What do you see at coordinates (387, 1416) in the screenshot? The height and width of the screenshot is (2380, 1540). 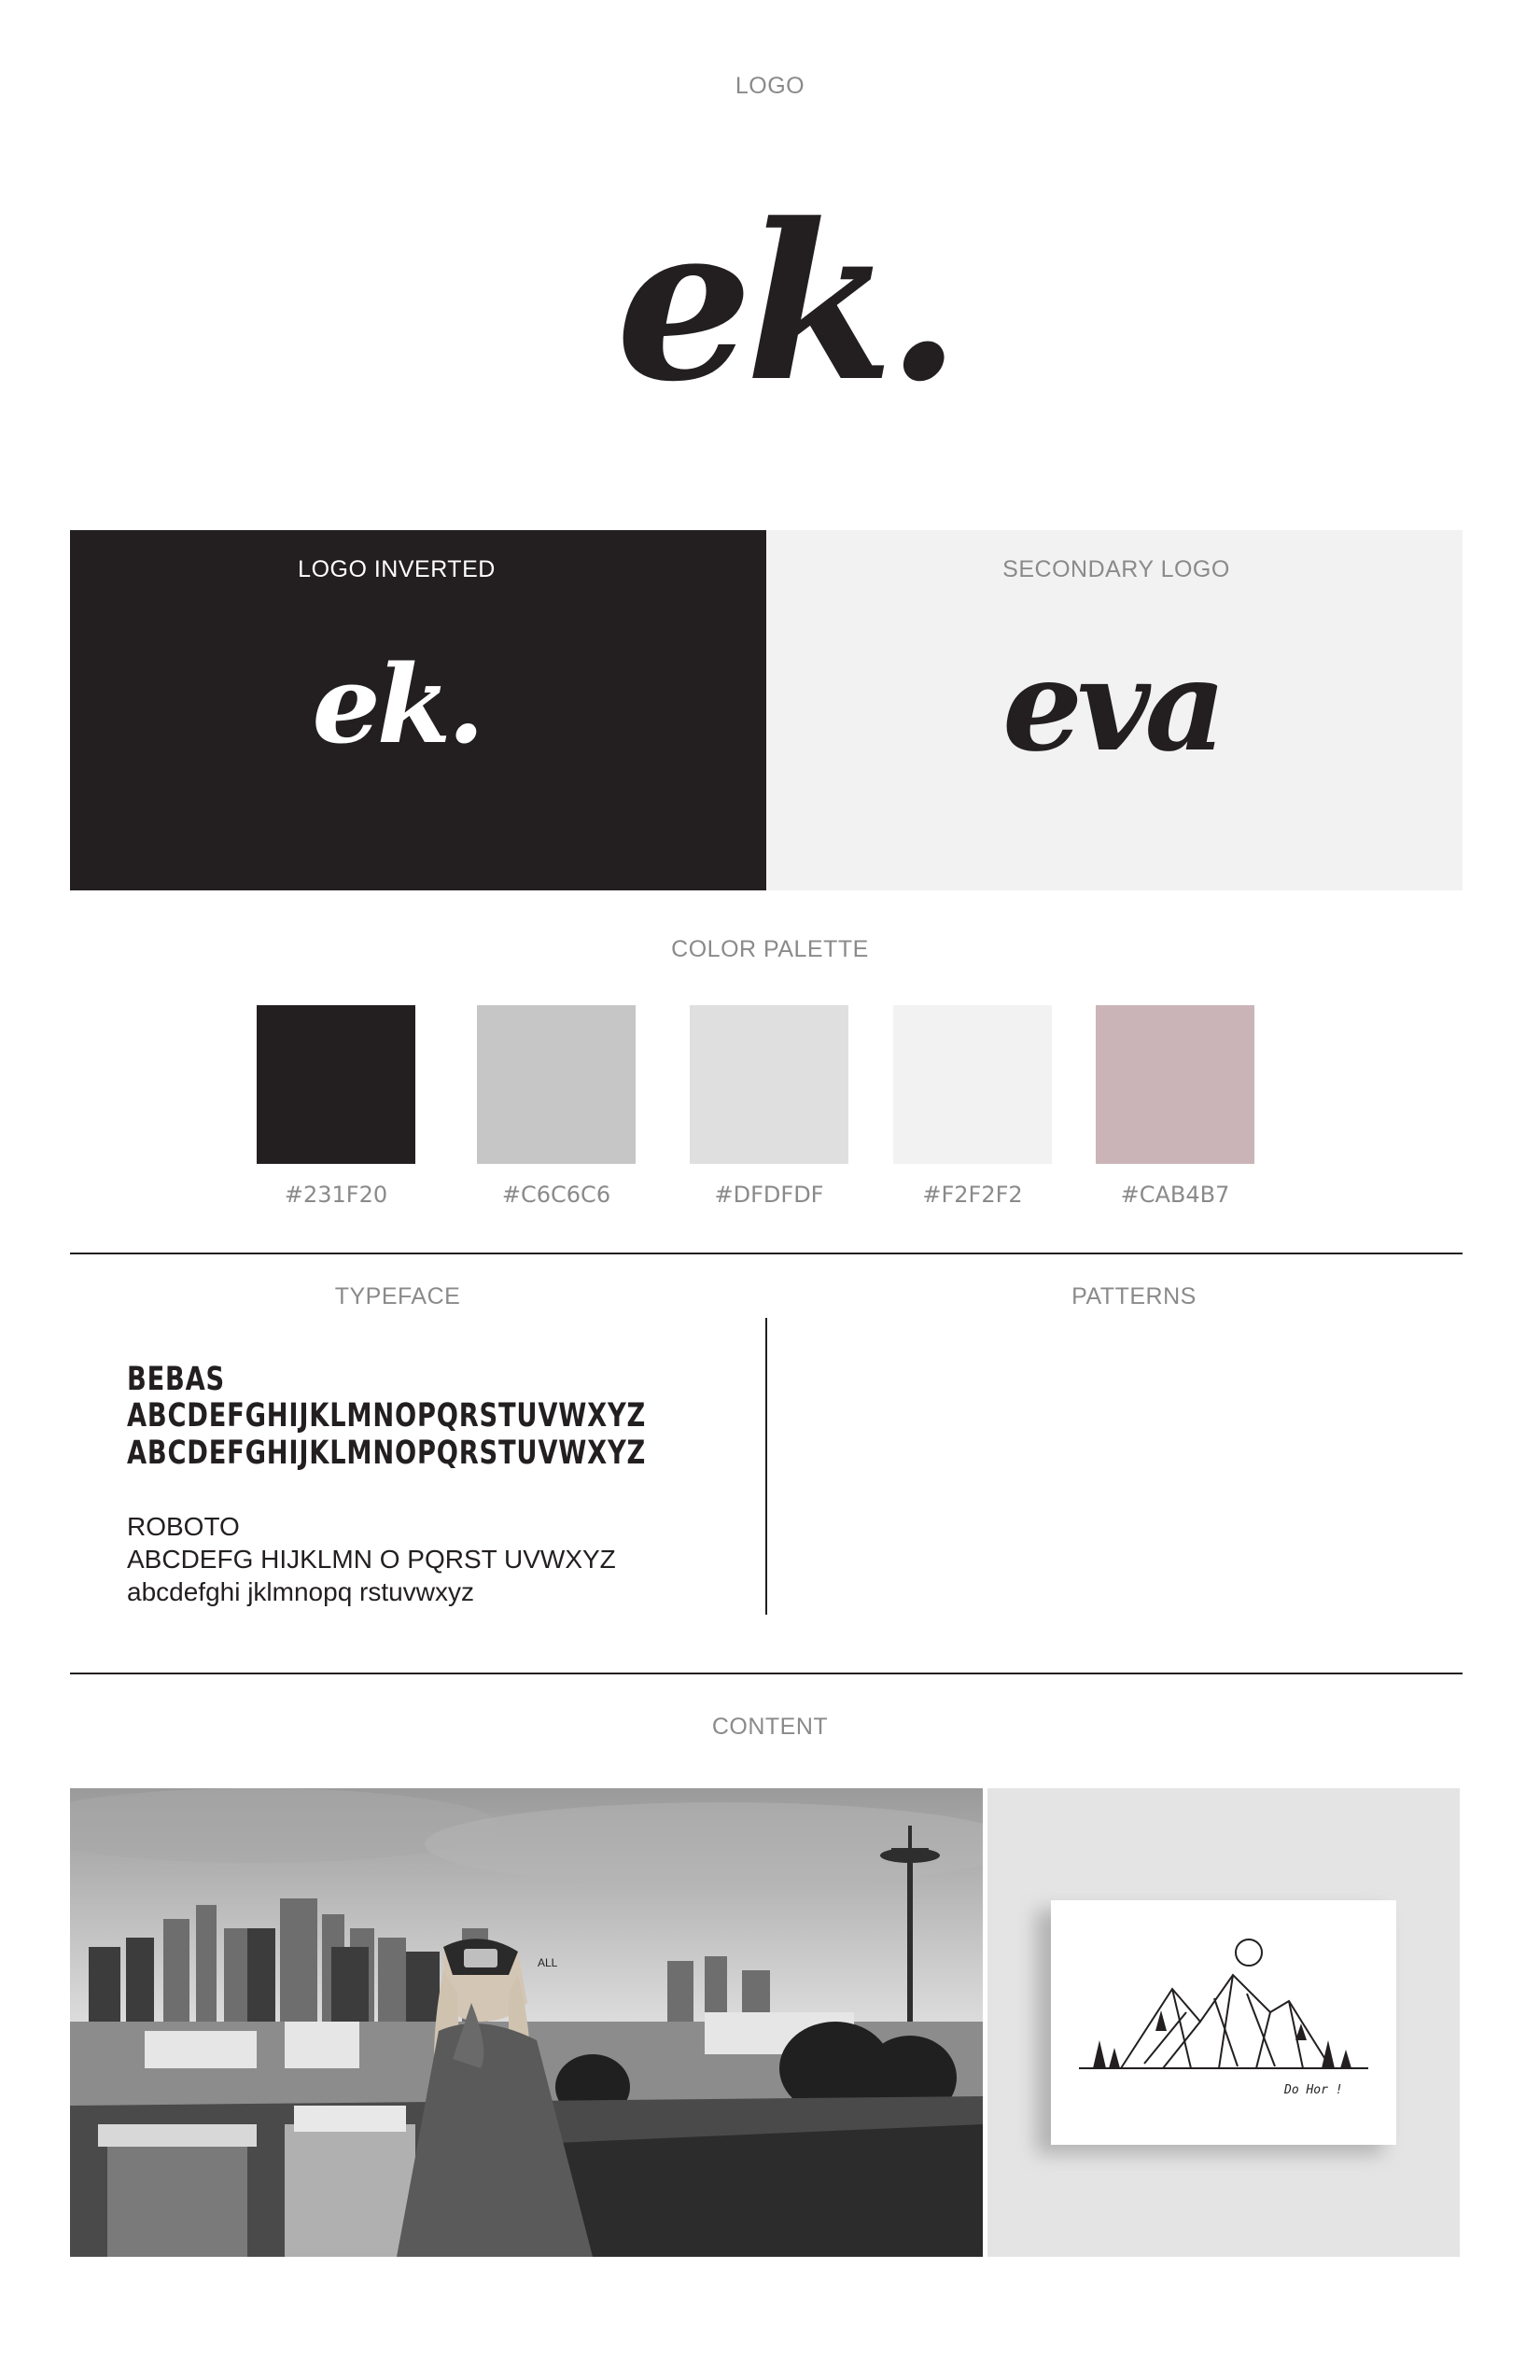 I see `bebas-uppercase: ABCDEFGHIJKLMNOPQRSTUVWXYZ` at bounding box center [387, 1416].